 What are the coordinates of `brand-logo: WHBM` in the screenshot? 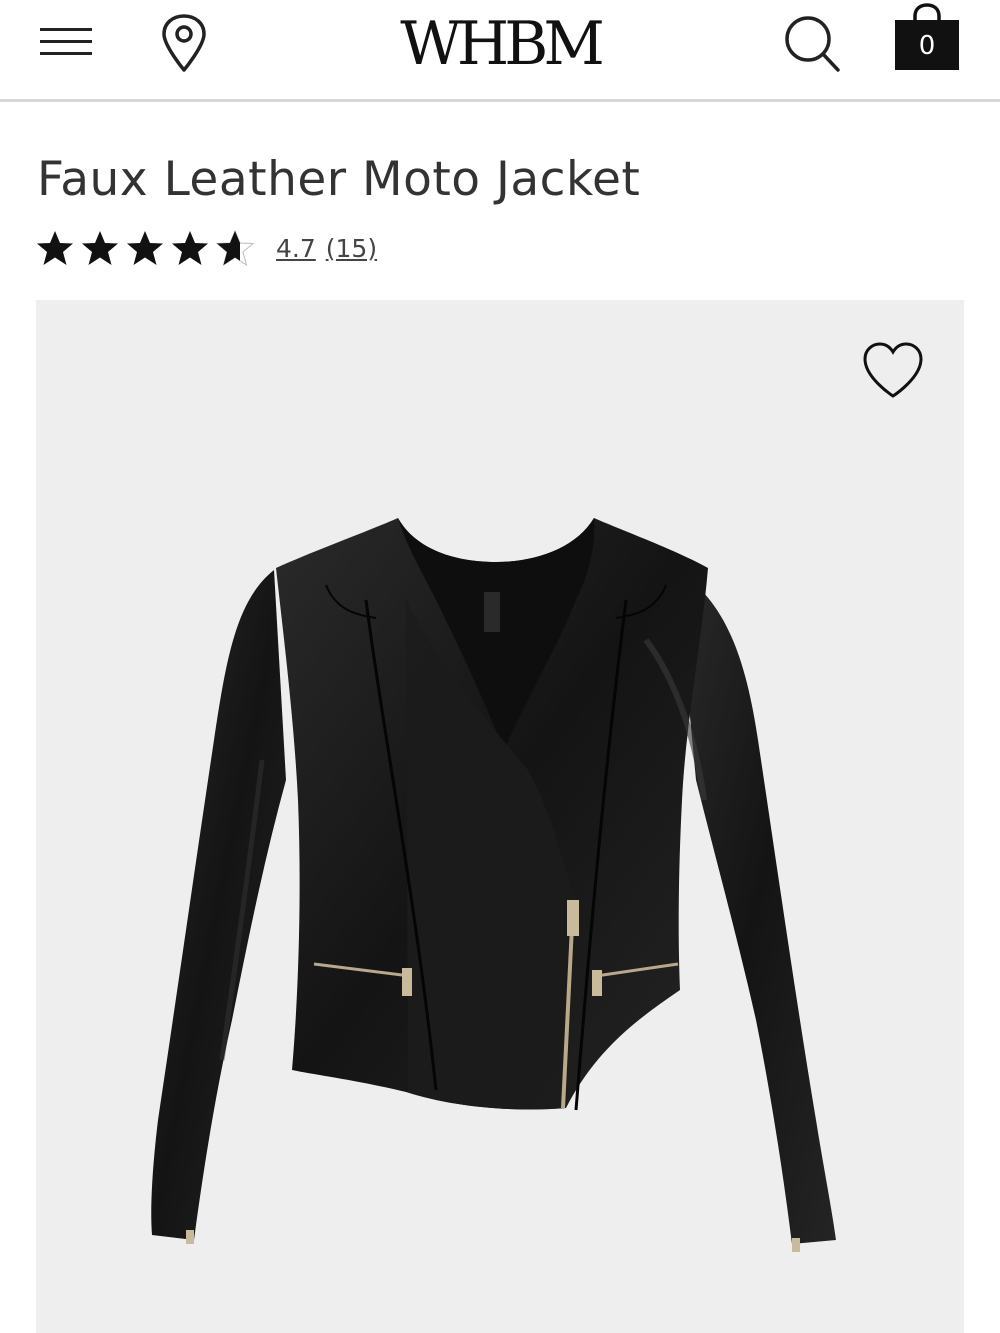 It's located at (500, 44).